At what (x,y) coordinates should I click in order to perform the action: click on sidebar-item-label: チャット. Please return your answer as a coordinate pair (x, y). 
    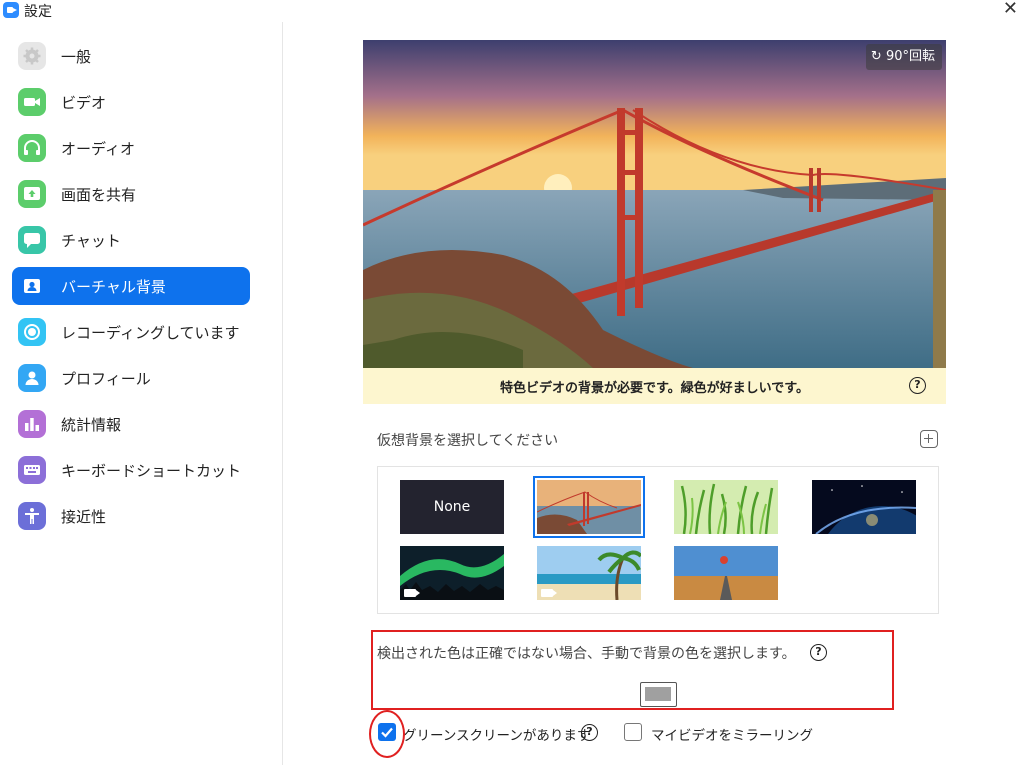
    Looking at the image, I should click on (91, 241).